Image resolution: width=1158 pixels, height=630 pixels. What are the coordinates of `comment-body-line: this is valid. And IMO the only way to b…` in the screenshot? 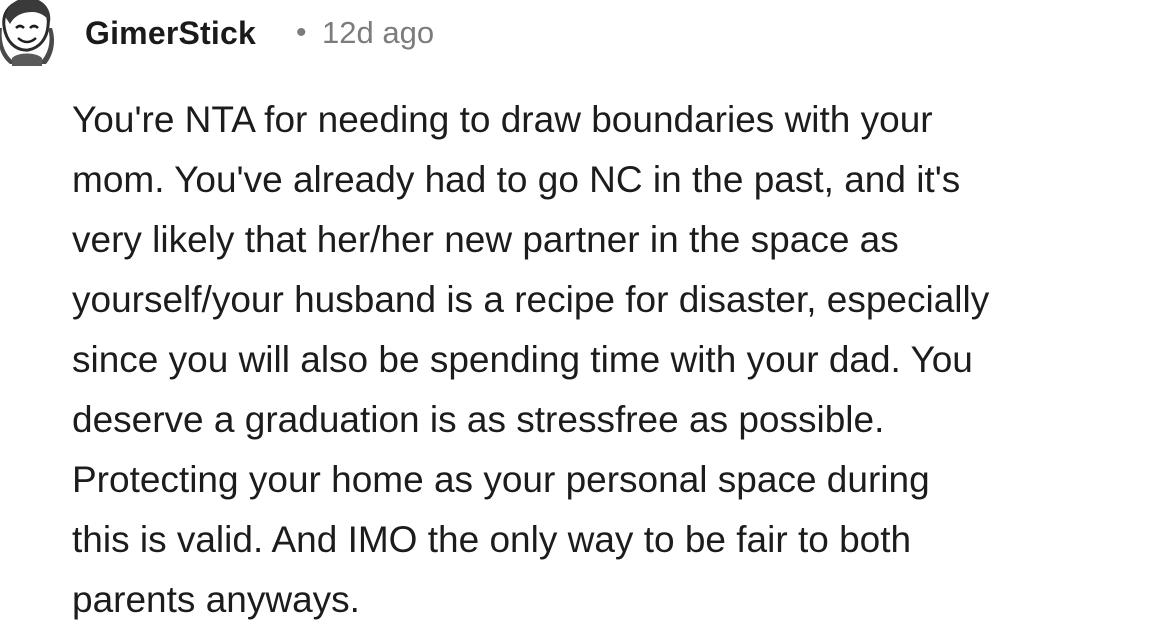 It's located at (492, 539).